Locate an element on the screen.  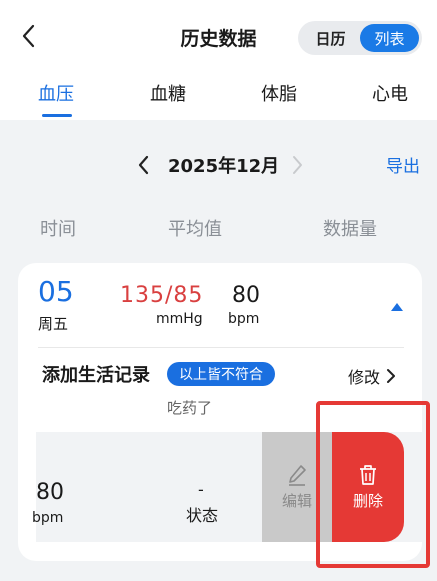
tab-blood-sugar: 血糖 is located at coordinates (168, 93).